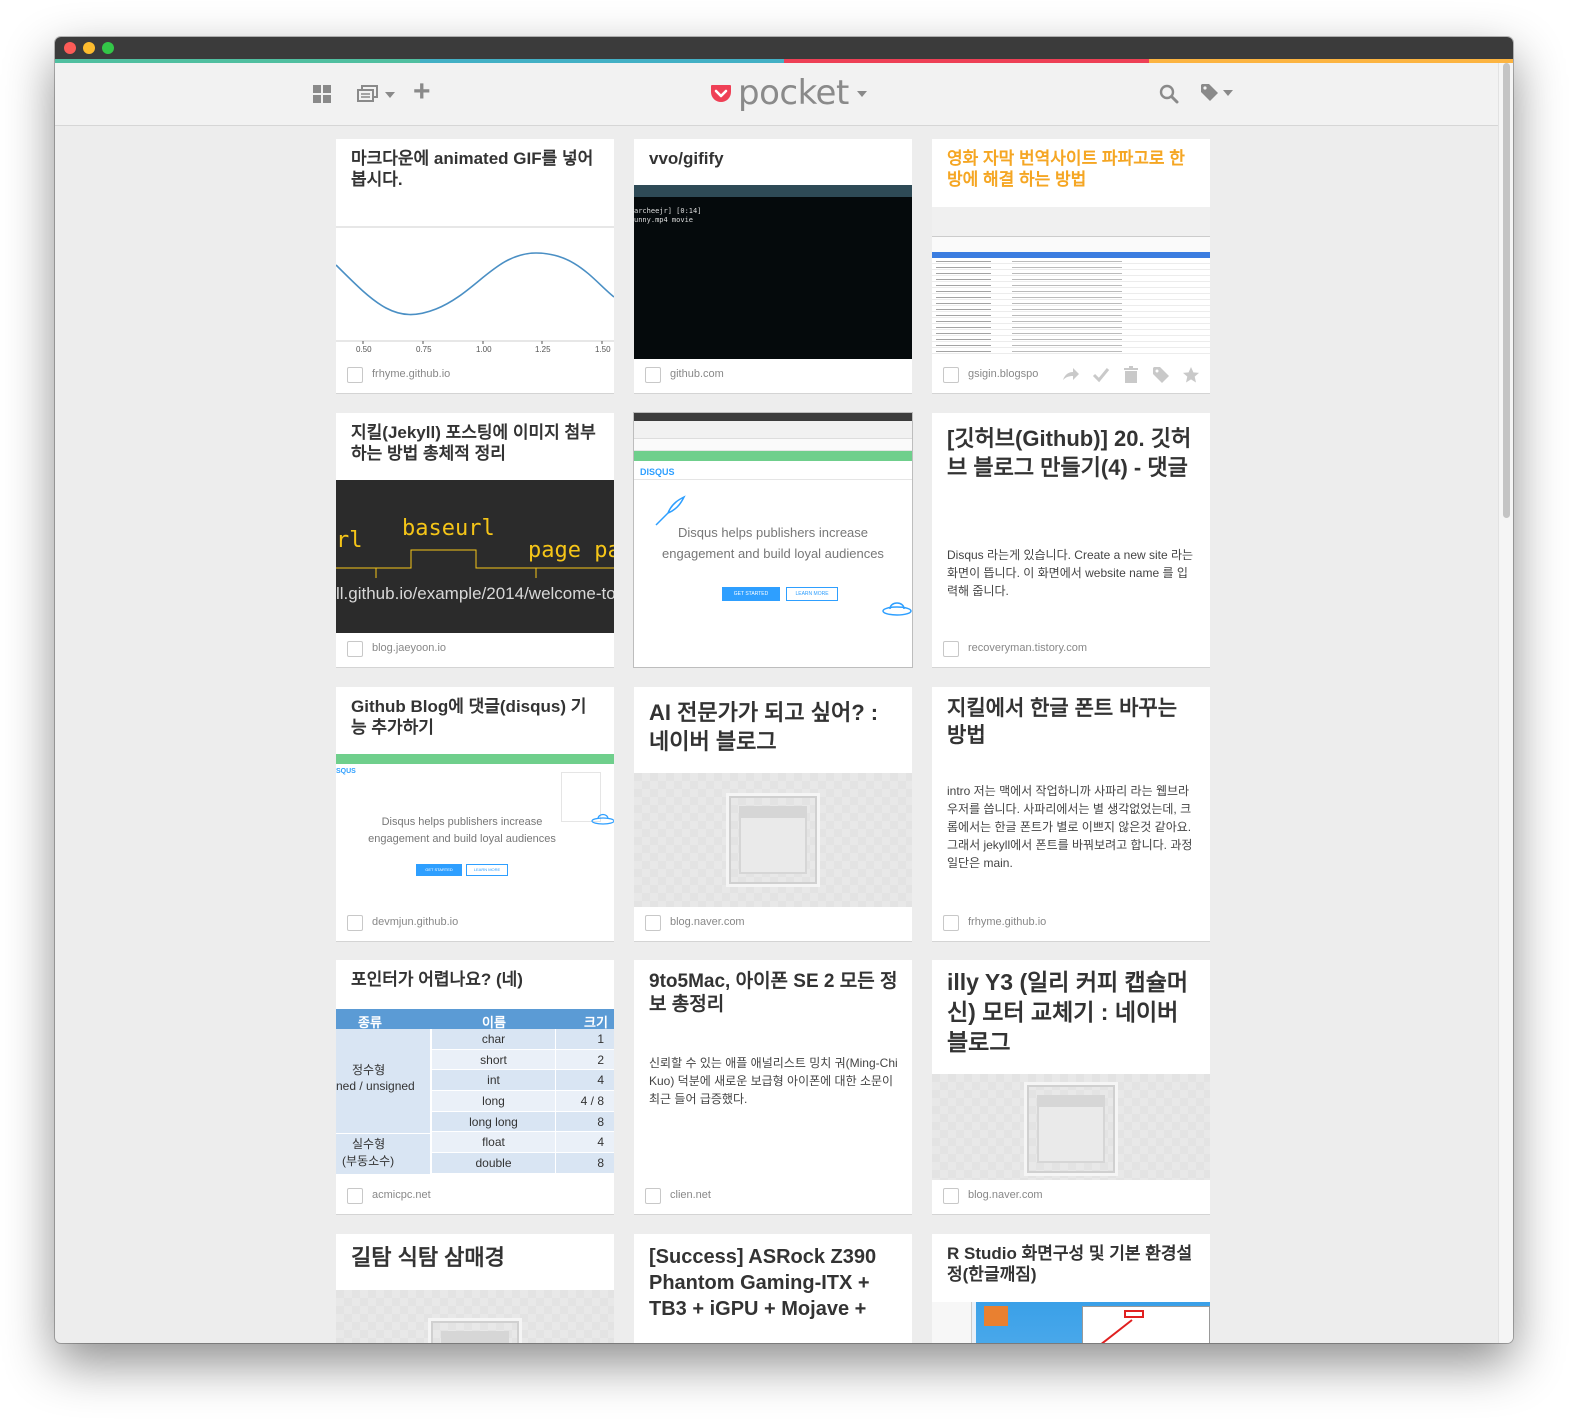  What do you see at coordinates (1071, 1013) in the screenshot?
I see `item-title: illy Y3 (일리 커피 캡슐머신) 모터 교체기 : 네이버 블로그` at bounding box center [1071, 1013].